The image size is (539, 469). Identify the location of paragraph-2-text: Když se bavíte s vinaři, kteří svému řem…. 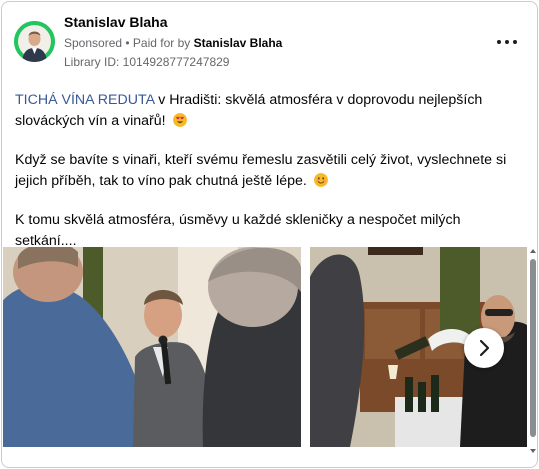
(261, 170).